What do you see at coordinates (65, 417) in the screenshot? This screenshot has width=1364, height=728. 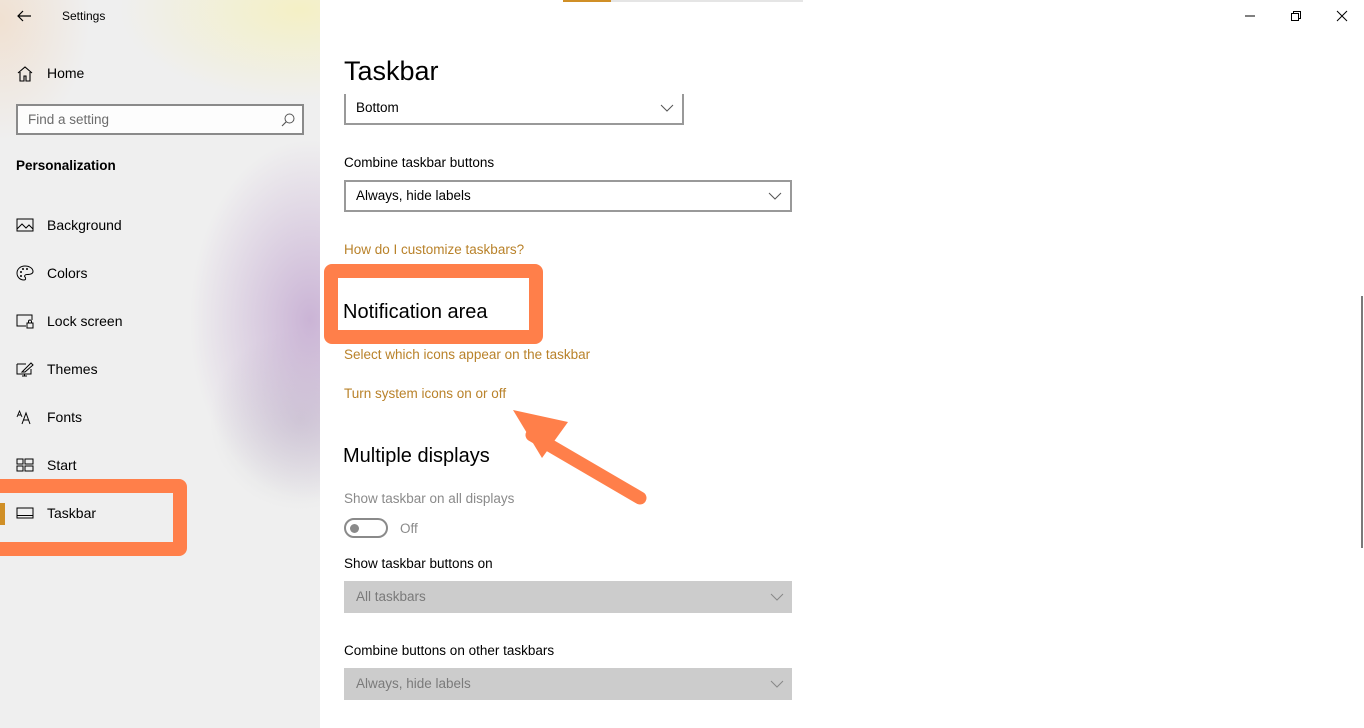 I see `sidebar-item-label: Fonts` at bounding box center [65, 417].